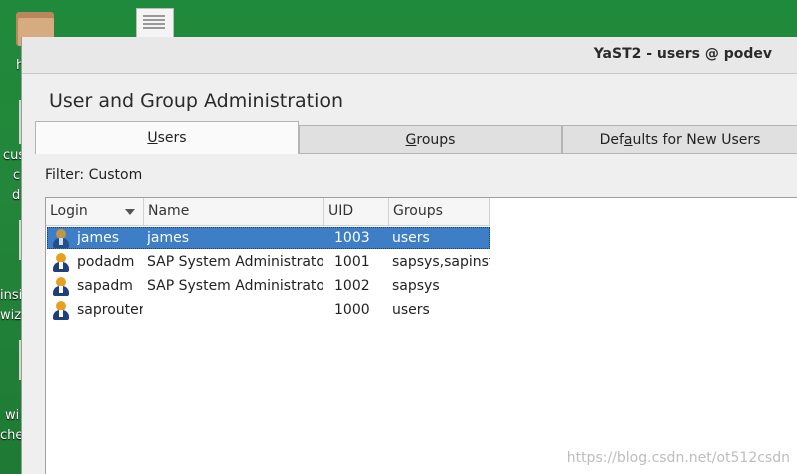 The height and width of the screenshot is (474, 797). I want to click on filter-label: Filter: Custom, so click(94, 175).